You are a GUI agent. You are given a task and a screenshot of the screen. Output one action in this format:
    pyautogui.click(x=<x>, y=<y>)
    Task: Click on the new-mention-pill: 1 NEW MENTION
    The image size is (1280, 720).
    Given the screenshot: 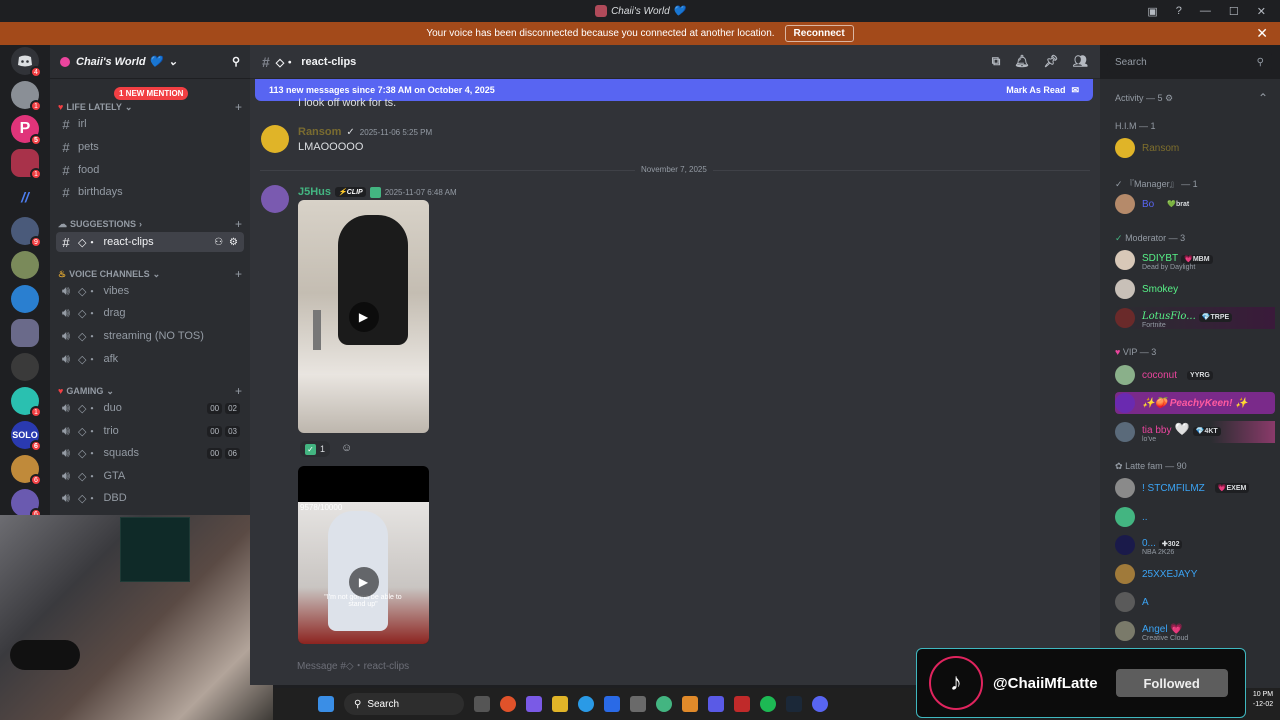 What is the action you would take?
    pyautogui.click(x=151, y=93)
    